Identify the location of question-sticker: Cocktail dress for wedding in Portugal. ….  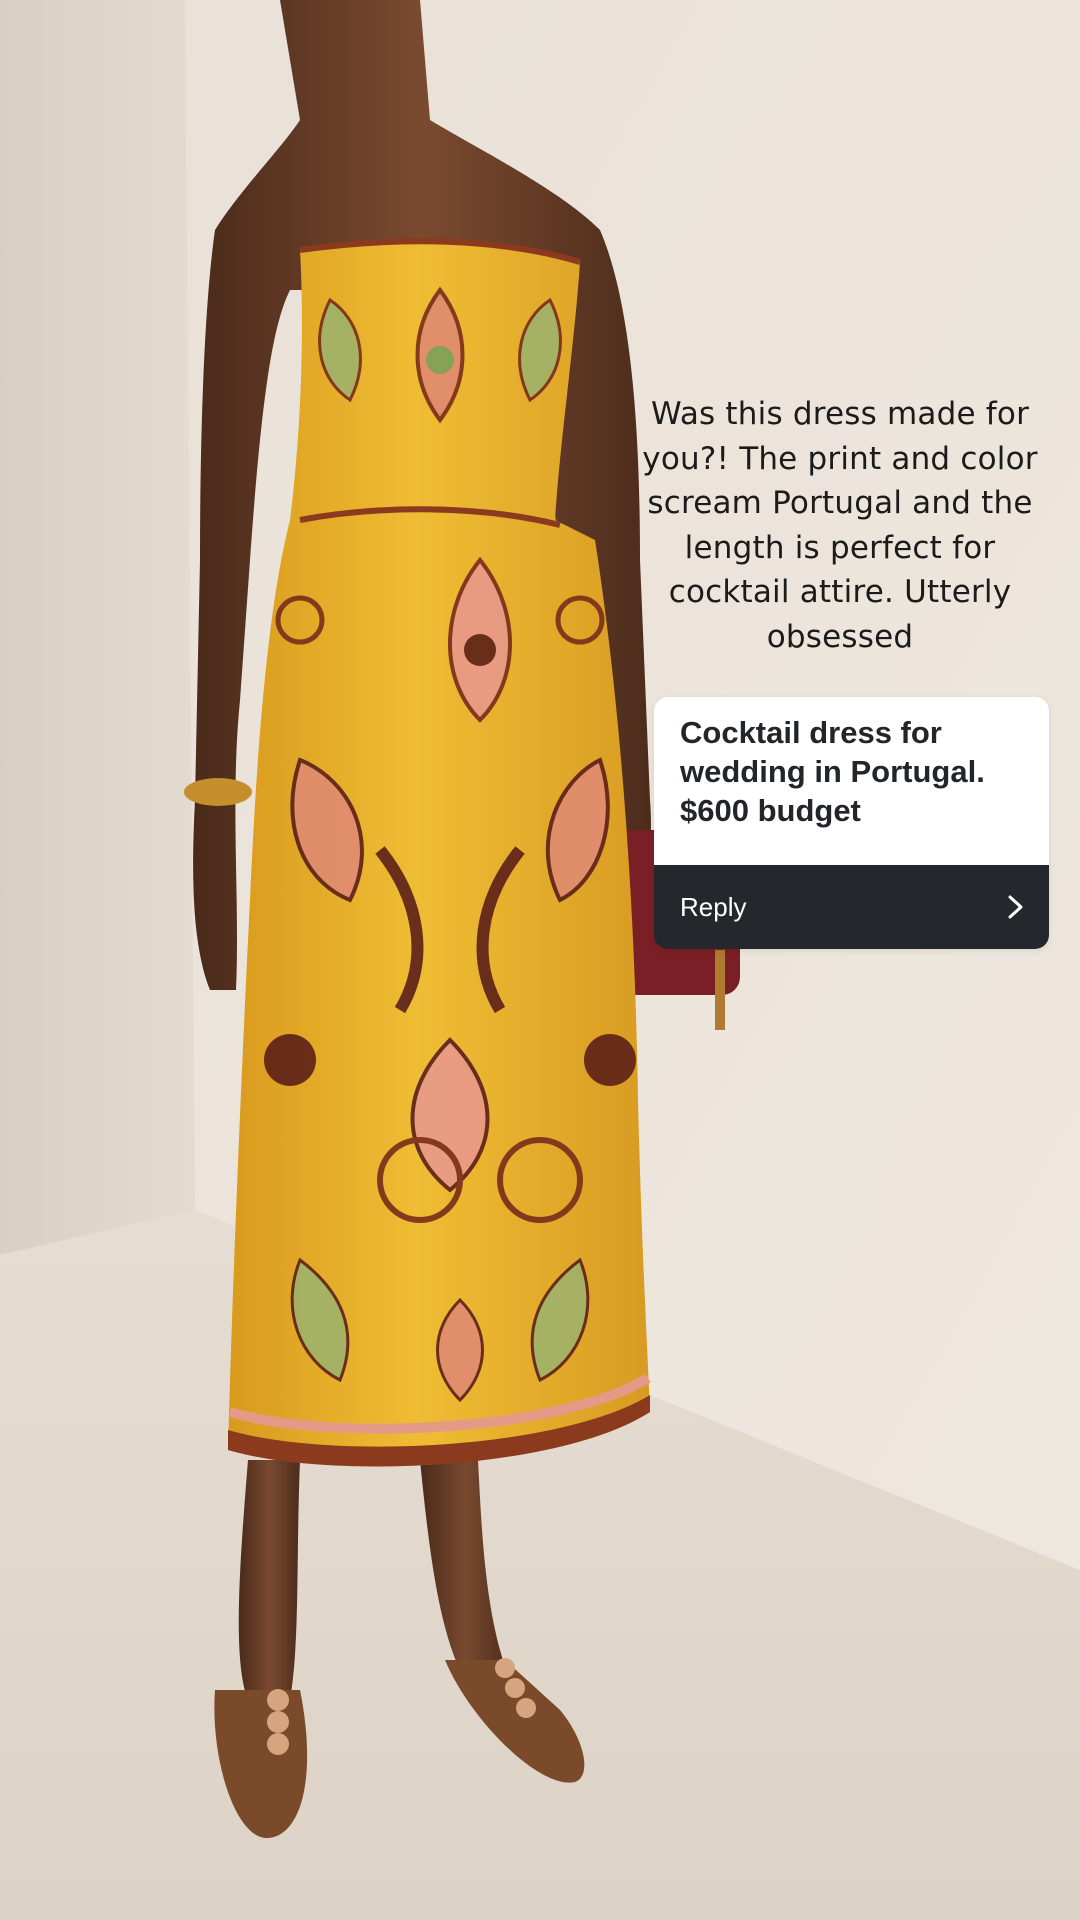
(851, 823).